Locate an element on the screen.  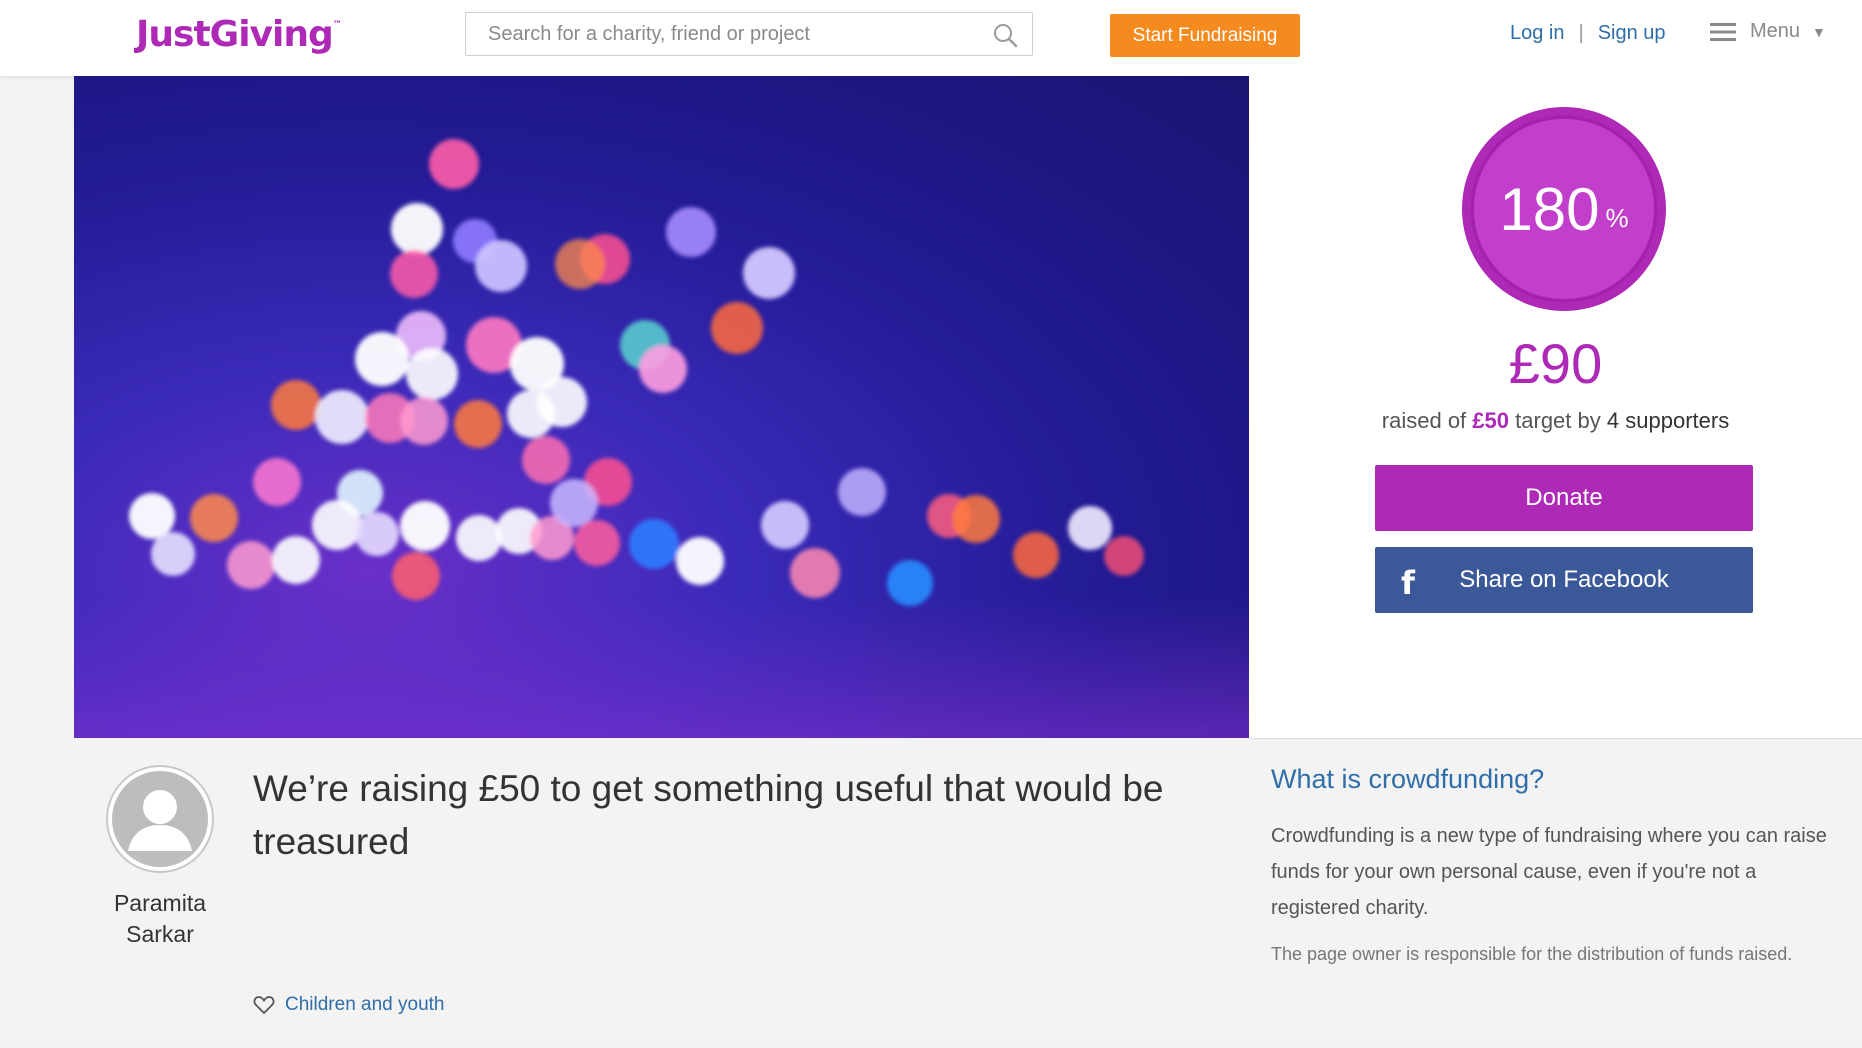
supporters-label: supporters is located at coordinates (1677, 420).